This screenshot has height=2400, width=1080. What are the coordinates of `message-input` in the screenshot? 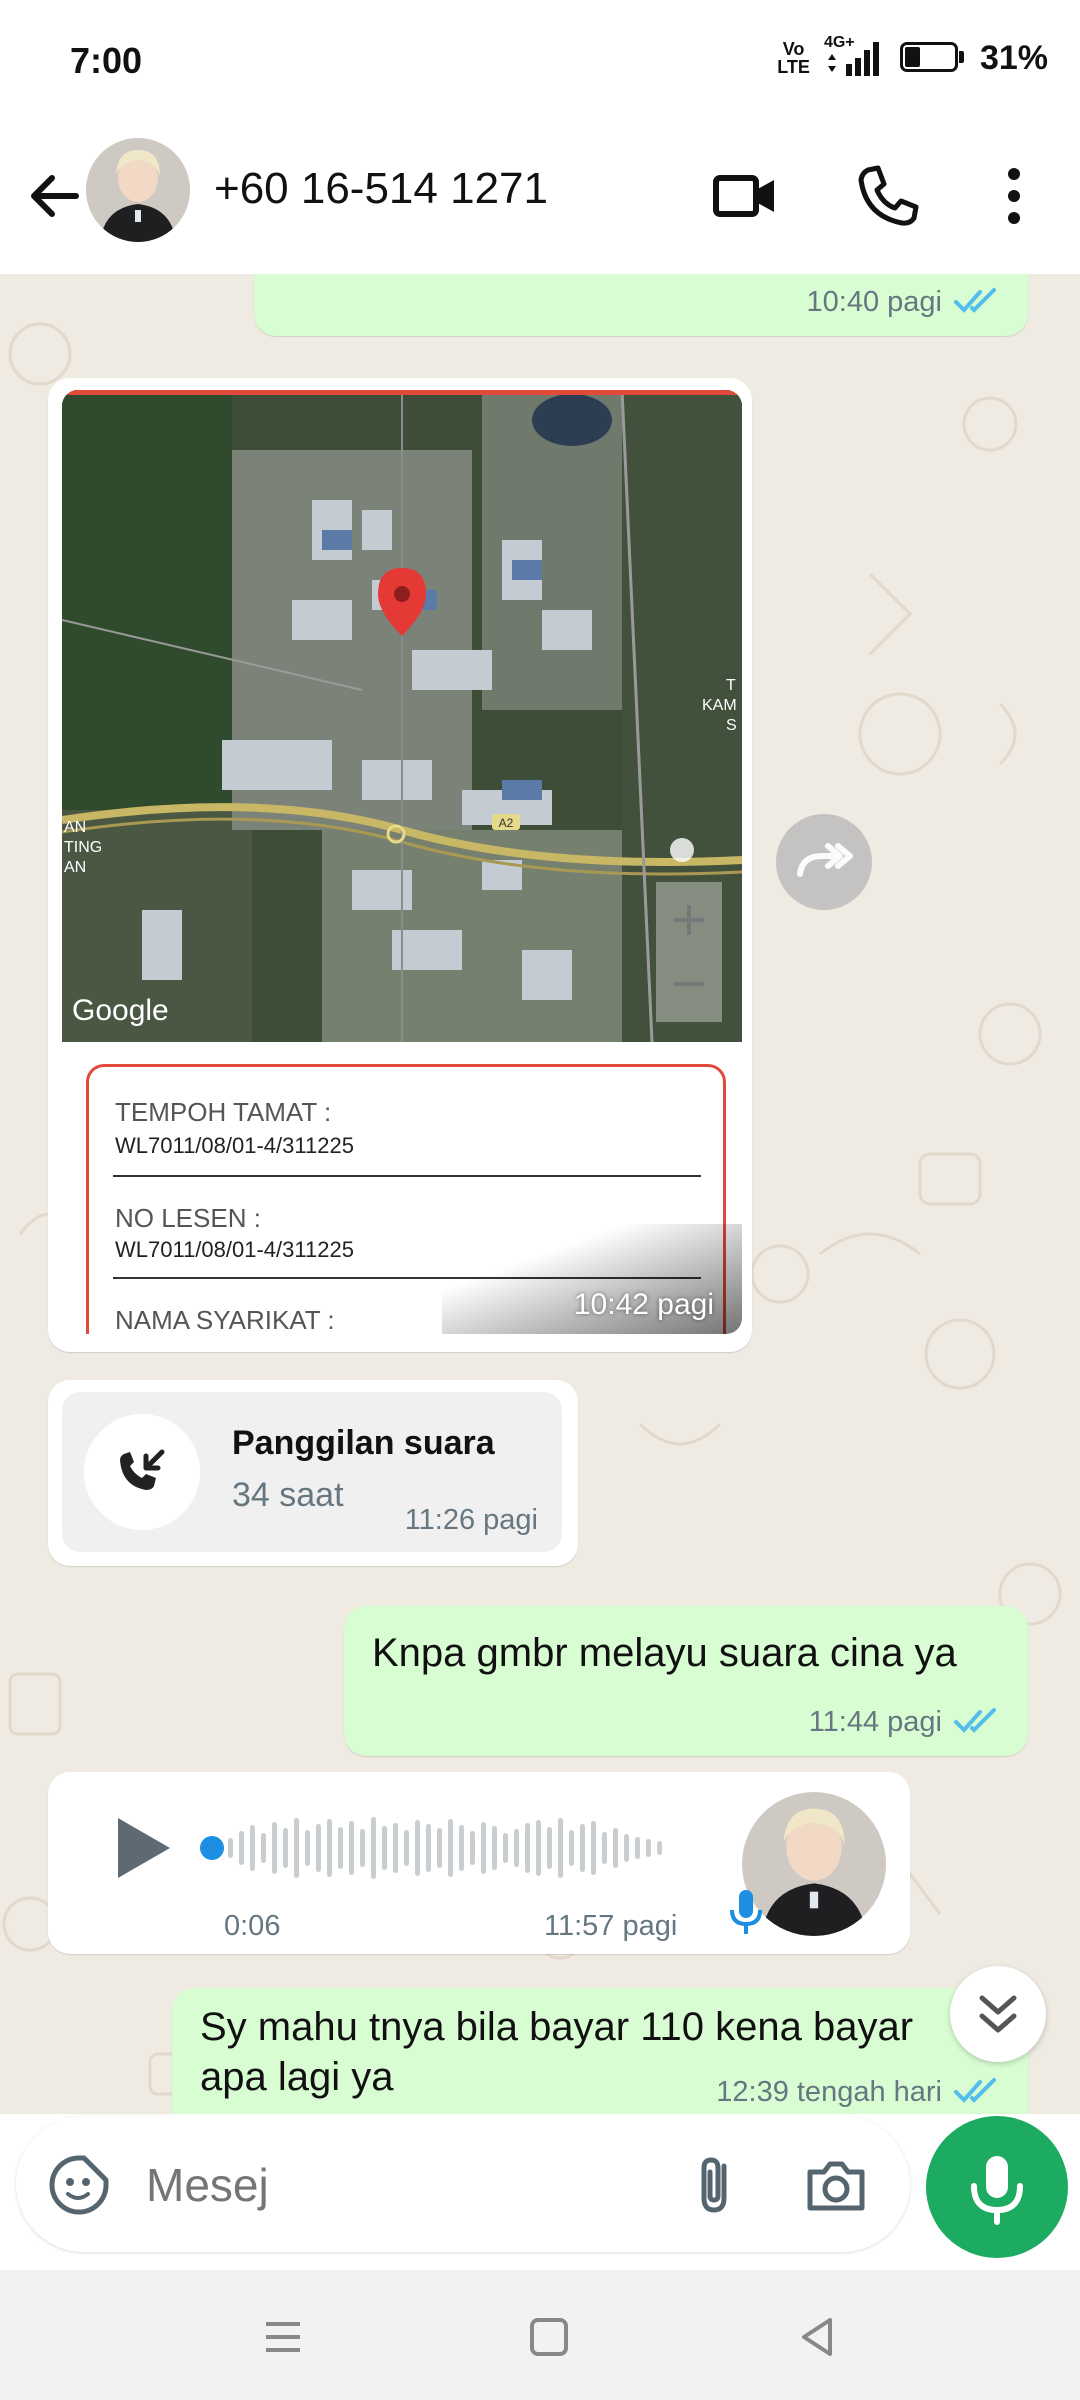 It's located at (406, 2185).